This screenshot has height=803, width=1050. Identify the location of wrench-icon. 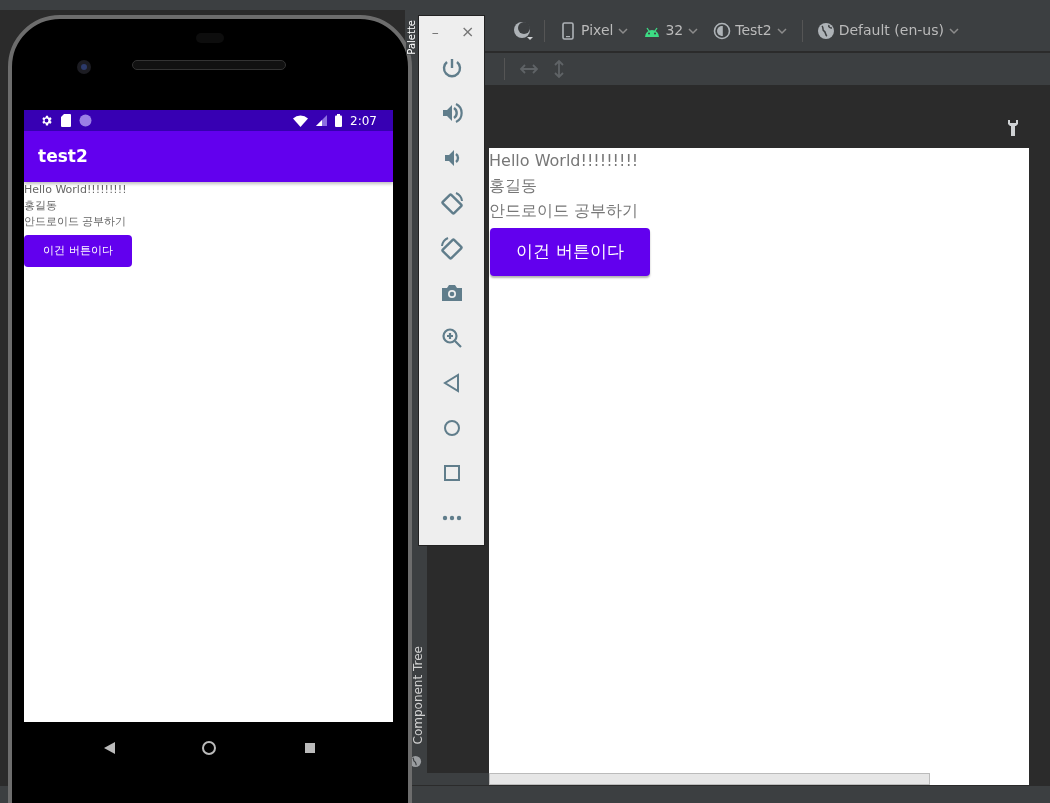
(1013, 128).